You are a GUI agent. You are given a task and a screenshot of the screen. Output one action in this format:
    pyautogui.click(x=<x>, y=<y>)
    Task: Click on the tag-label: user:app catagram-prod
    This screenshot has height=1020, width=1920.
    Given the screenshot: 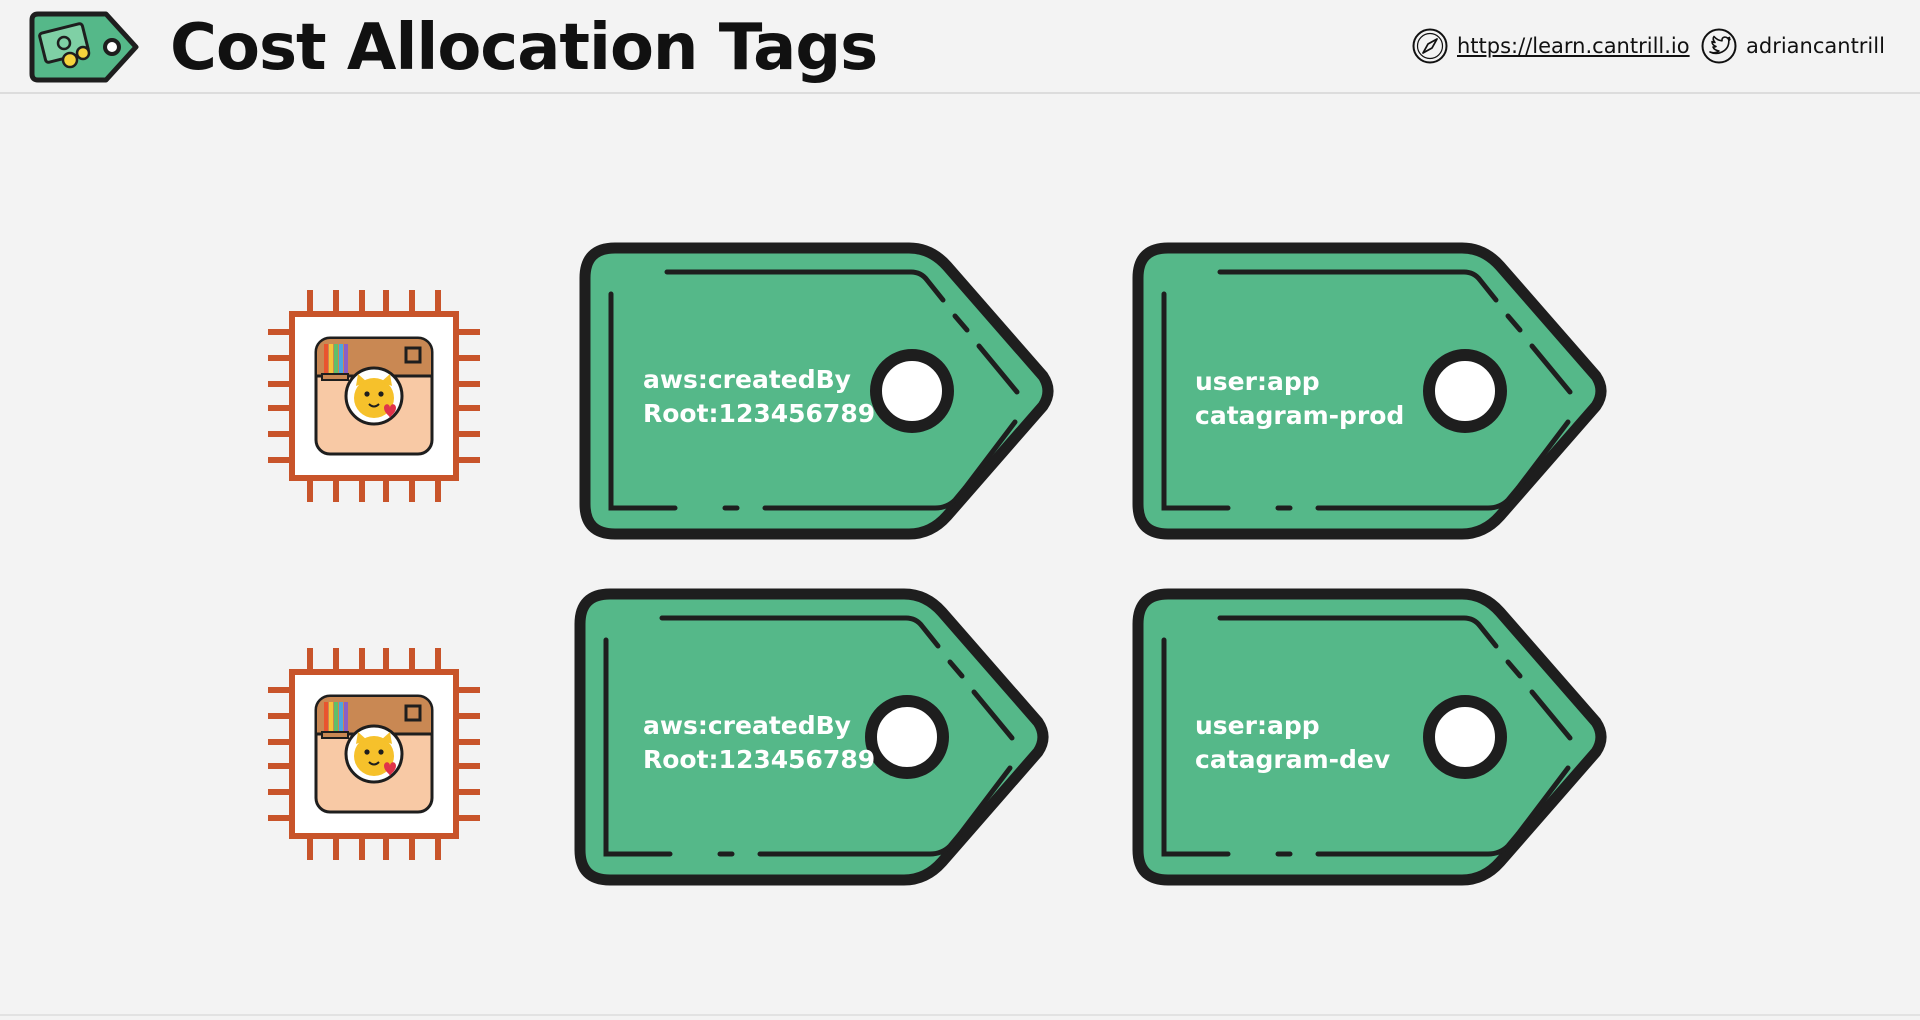 What is the action you would take?
    pyautogui.click(x=1299, y=399)
    